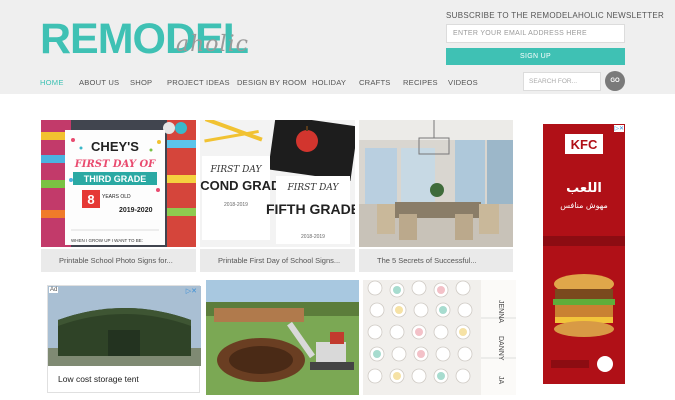 This screenshot has width=675, height=400. I want to click on newsletter-signup-button: SIGN UP, so click(535, 56).